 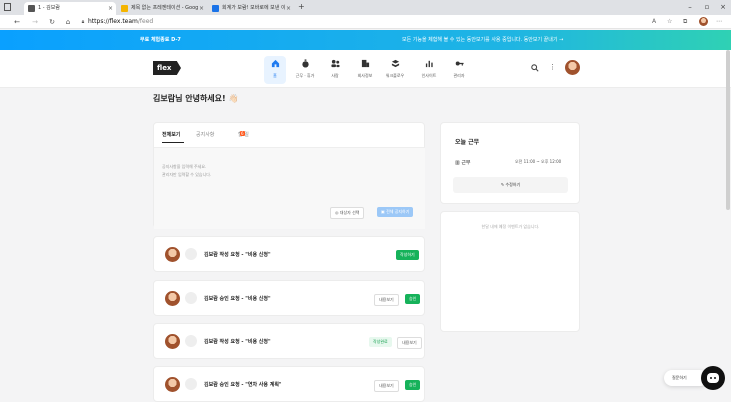 I want to click on post-notice-button: ▣ 전체 공지하기, so click(x=395, y=212).